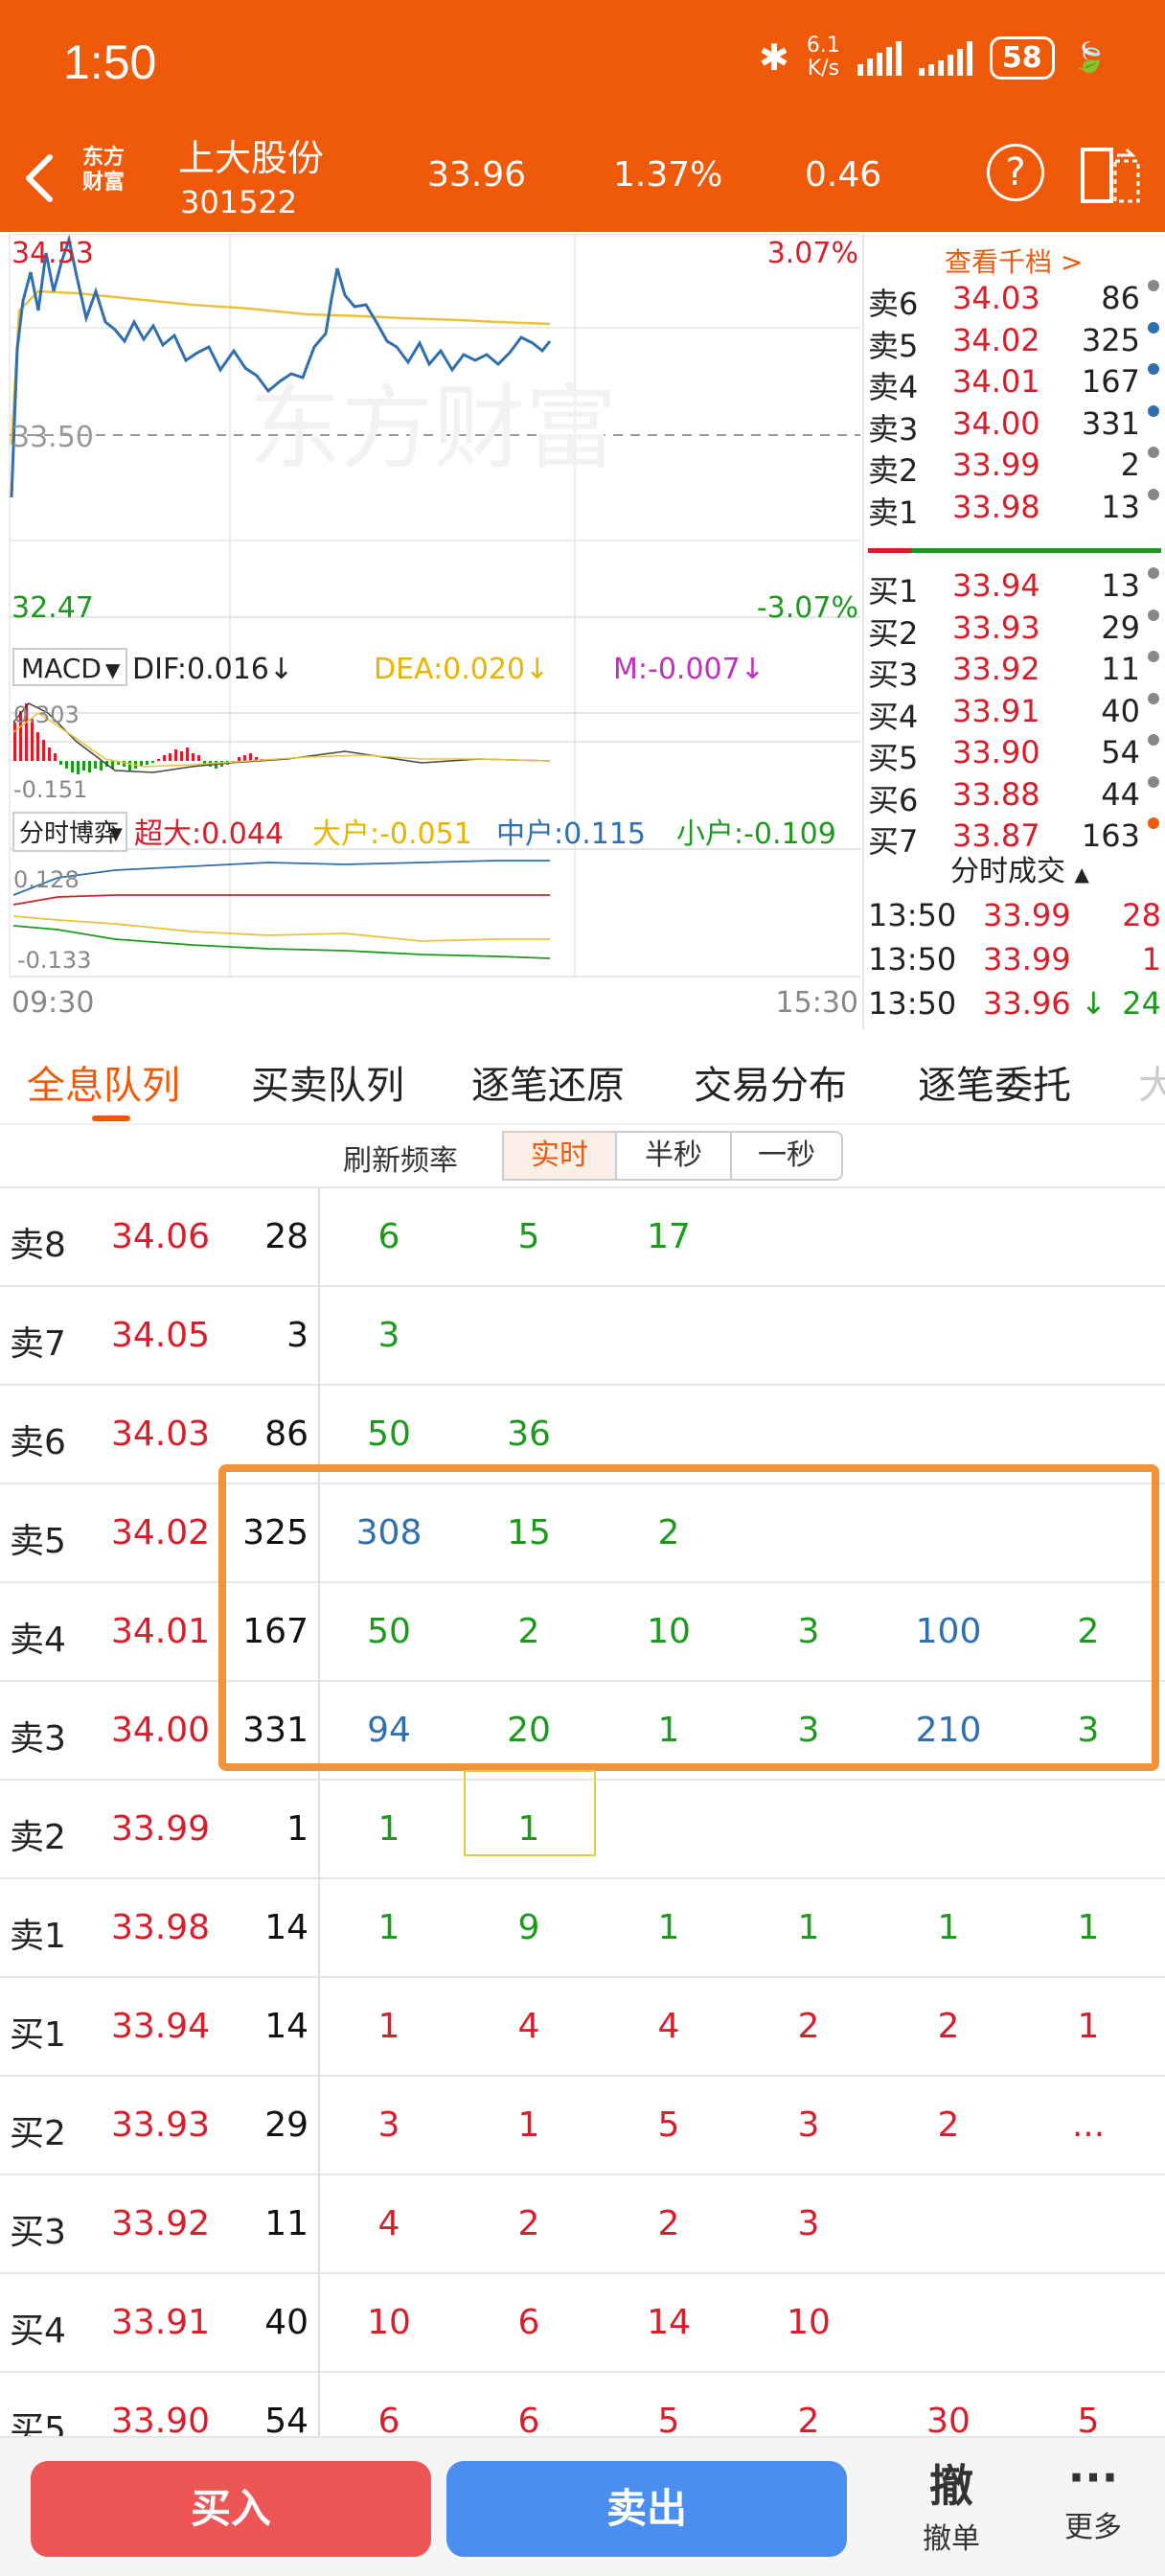 The image size is (1165, 2576). What do you see at coordinates (668, 1236) in the screenshot?
I see `queue-order-cell: 17` at bounding box center [668, 1236].